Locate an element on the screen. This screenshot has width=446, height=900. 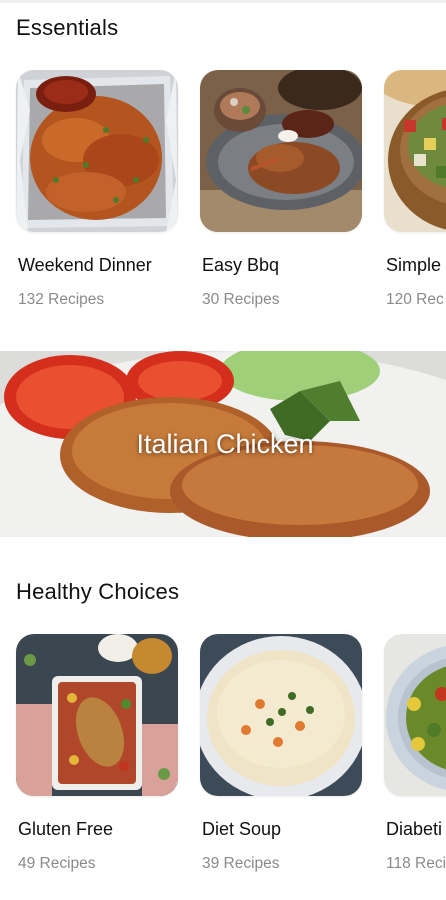
card-title: Diet Soup is located at coordinates (242, 829).